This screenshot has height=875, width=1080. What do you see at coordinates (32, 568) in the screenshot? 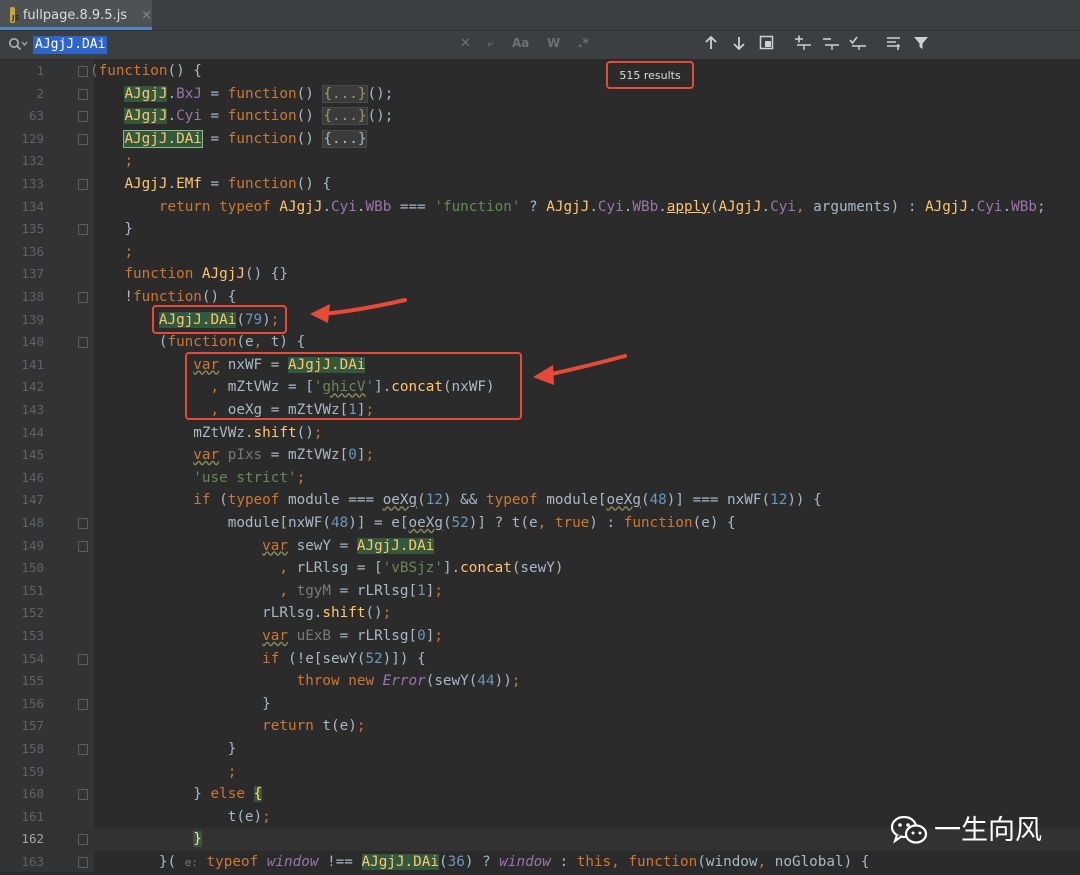
I see `line-number: 150` at bounding box center [32, 568].